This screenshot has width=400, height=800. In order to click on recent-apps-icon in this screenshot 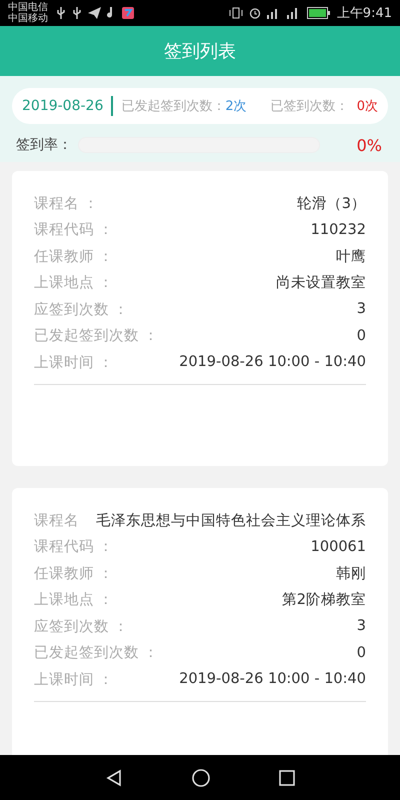, I will do `click(287, 778)`.